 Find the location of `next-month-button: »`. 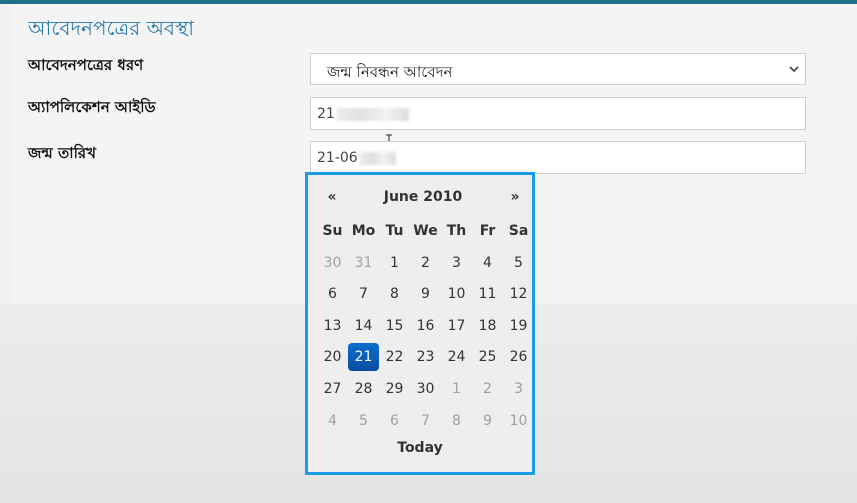

next-month-button: » is located at coordinates (515, 197).